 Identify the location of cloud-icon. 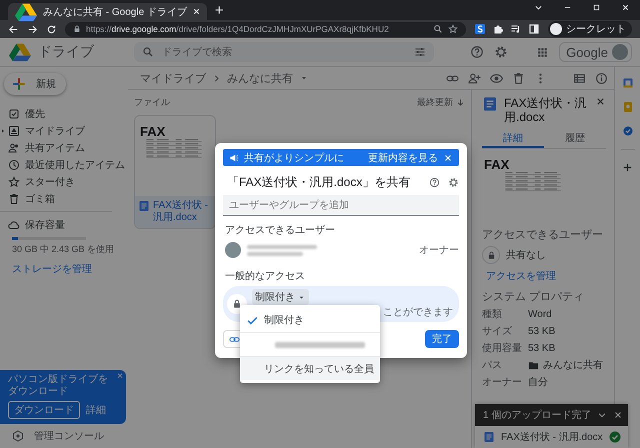
(14, 224).